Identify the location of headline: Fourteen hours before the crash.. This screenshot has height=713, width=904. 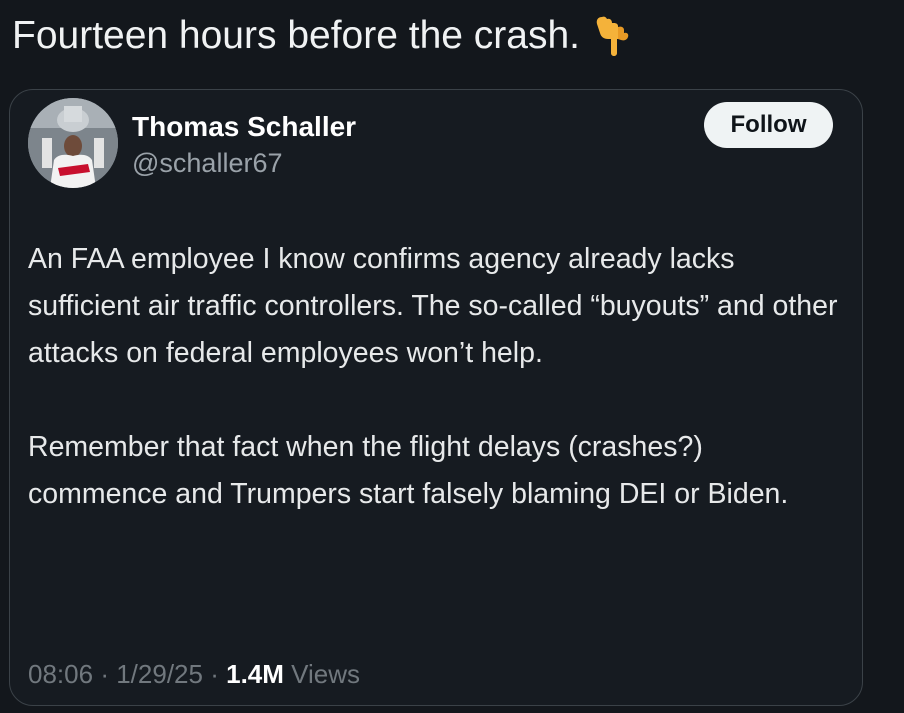
(323, 36).